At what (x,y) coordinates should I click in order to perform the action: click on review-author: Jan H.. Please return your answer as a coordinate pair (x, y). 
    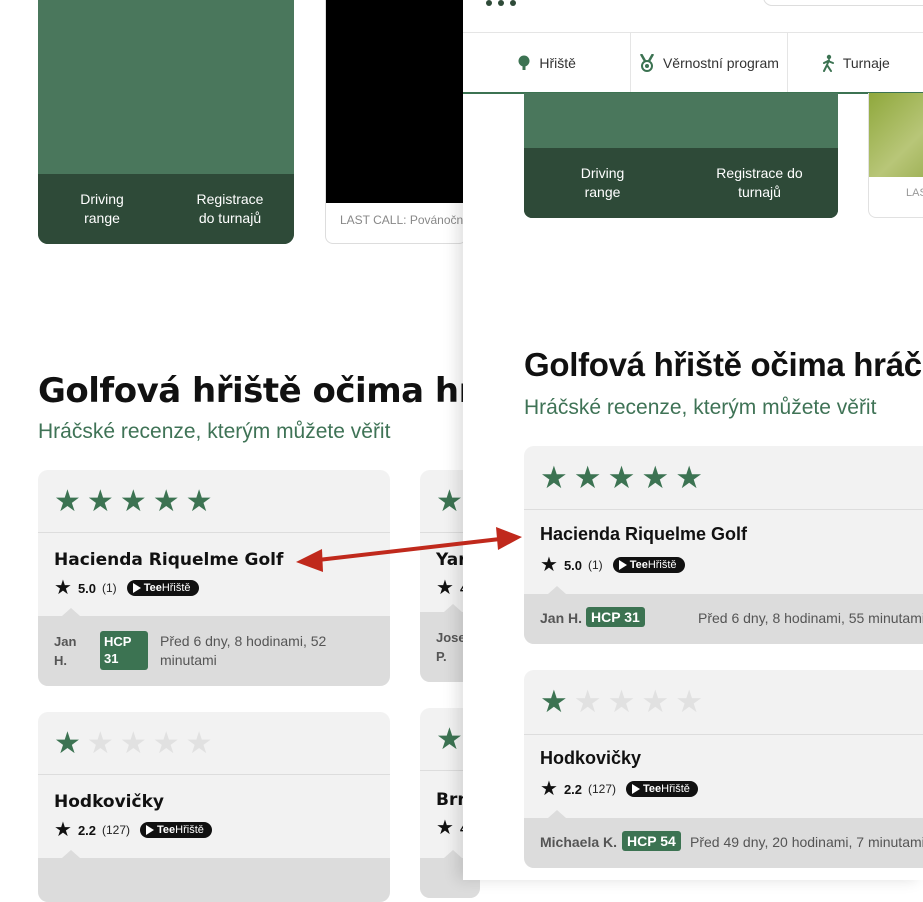
    Looking at the image, I should click on (65, 651).